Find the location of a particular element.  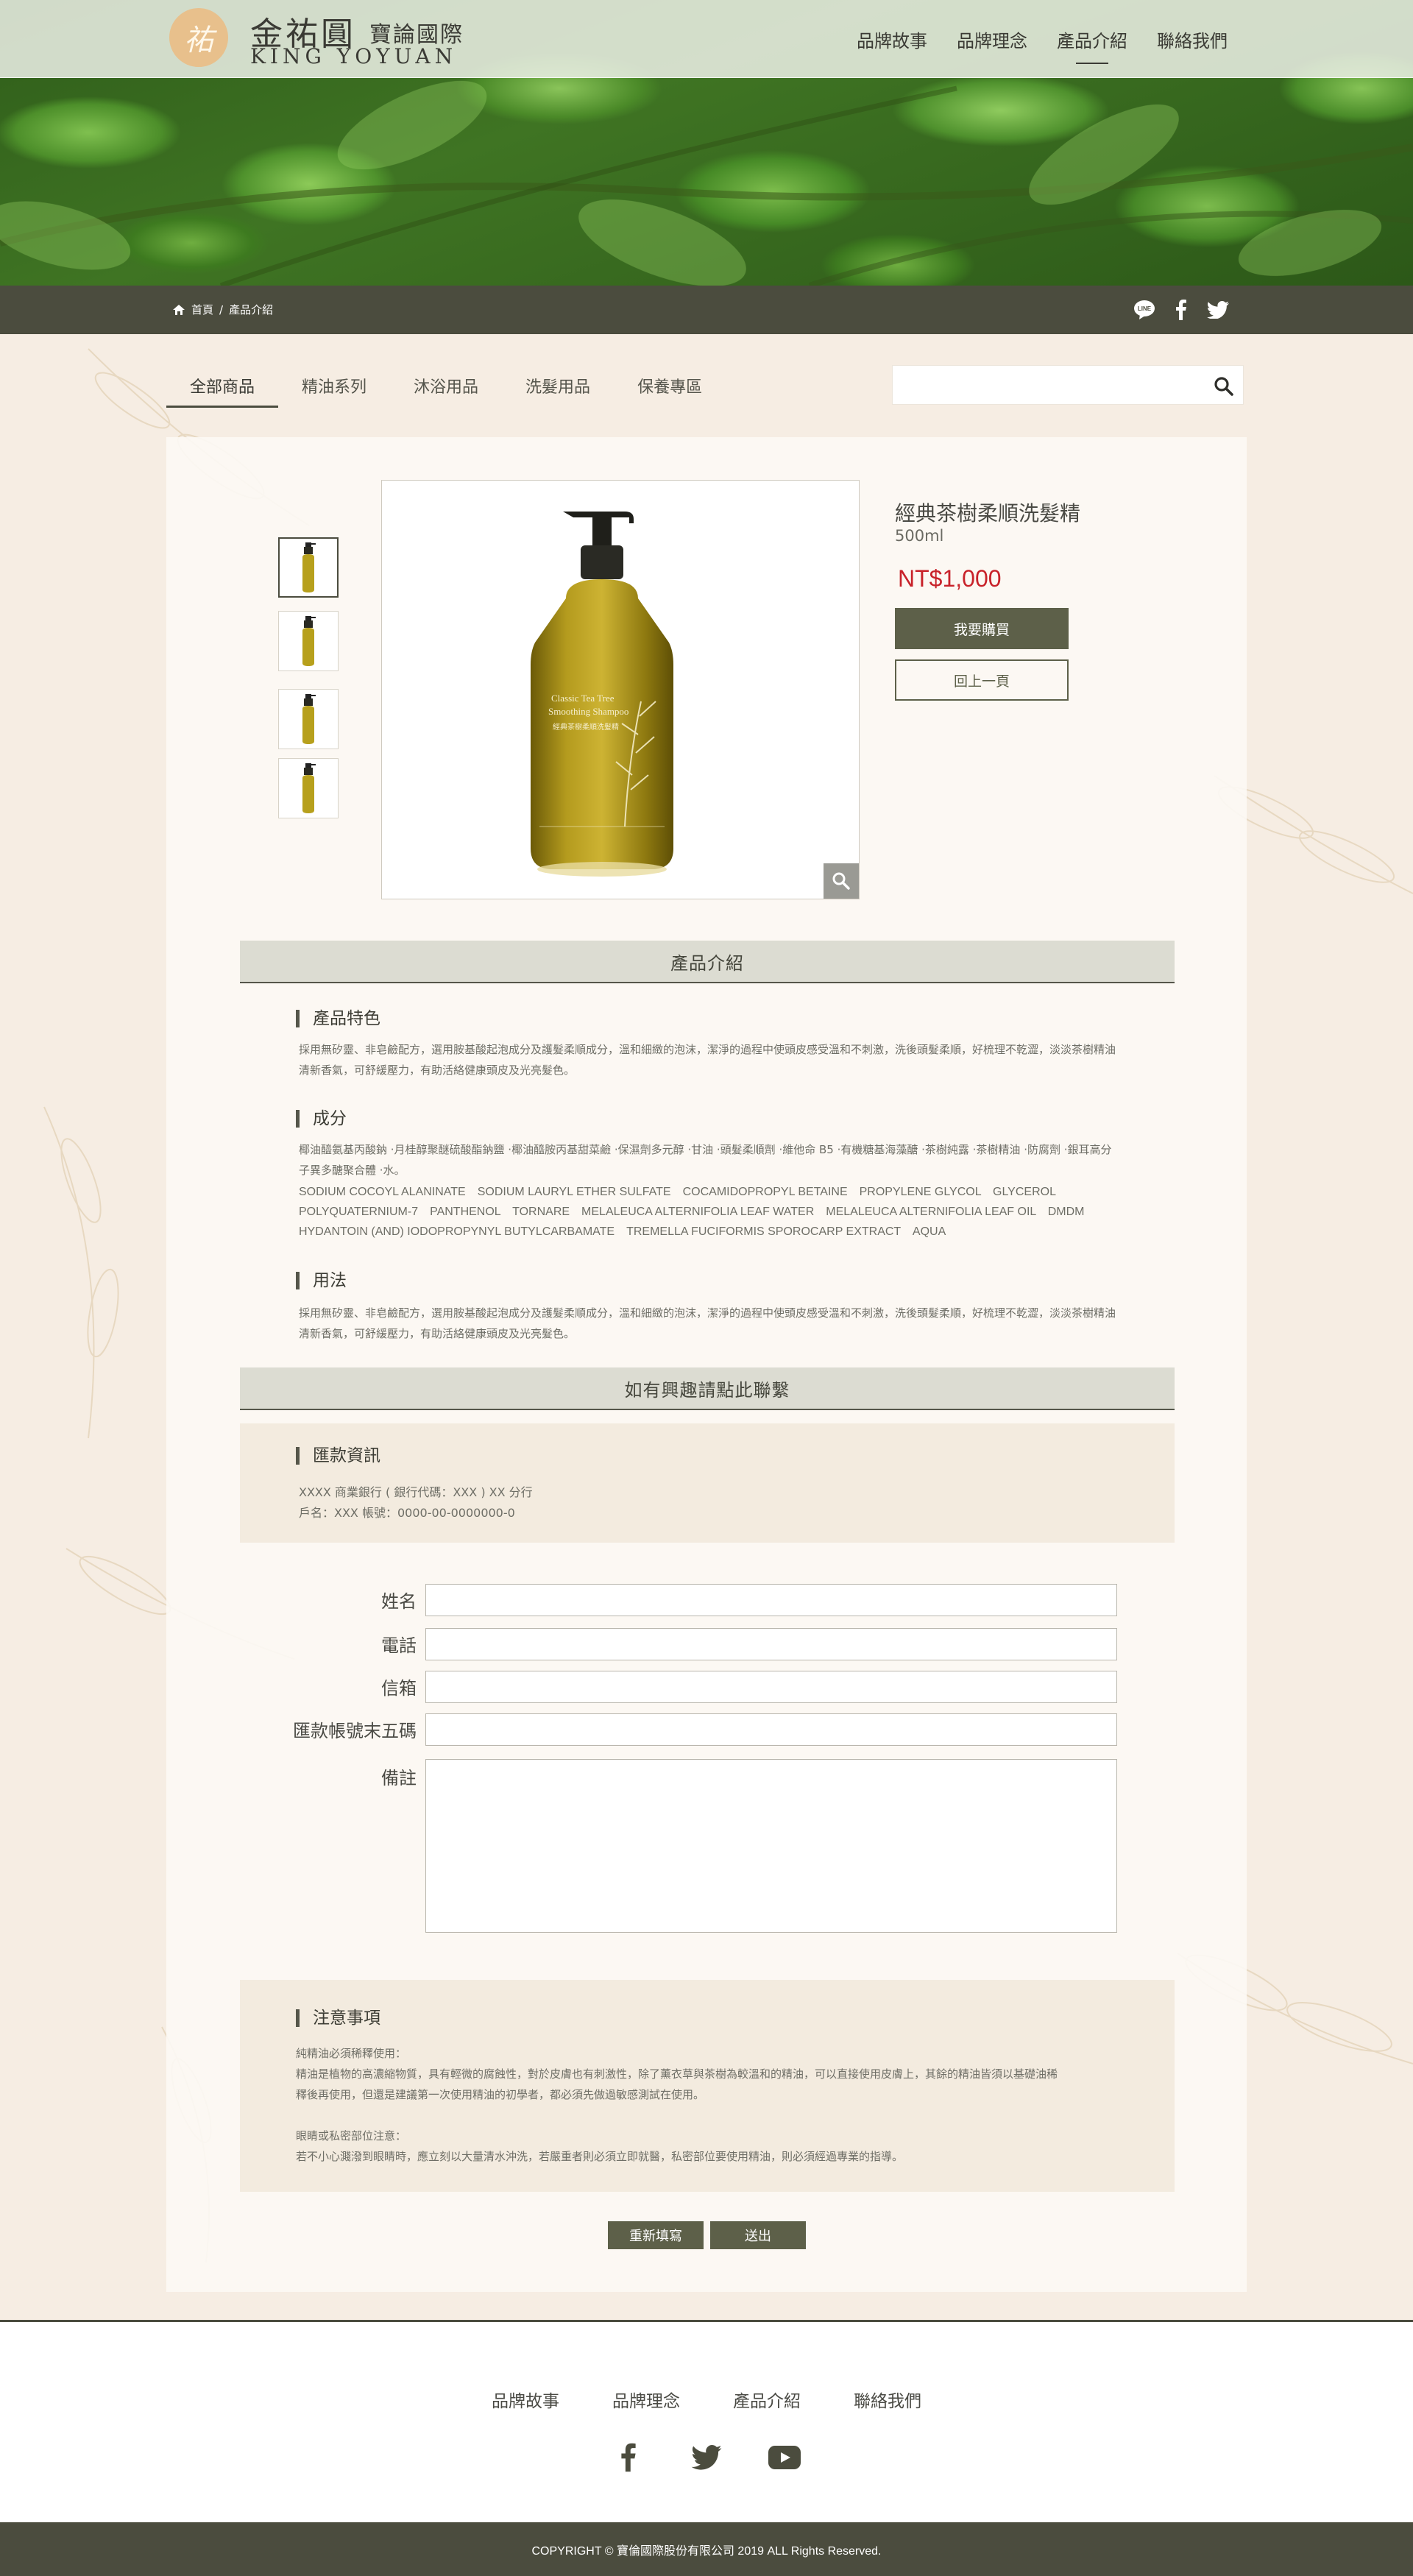

name-field is located at coordinates (771, 1600).